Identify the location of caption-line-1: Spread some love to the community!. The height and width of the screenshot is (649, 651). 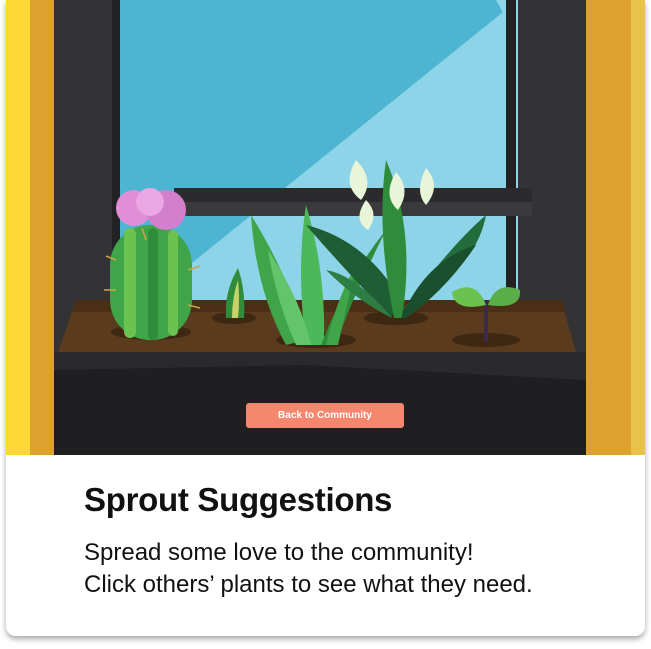
(279, 552).